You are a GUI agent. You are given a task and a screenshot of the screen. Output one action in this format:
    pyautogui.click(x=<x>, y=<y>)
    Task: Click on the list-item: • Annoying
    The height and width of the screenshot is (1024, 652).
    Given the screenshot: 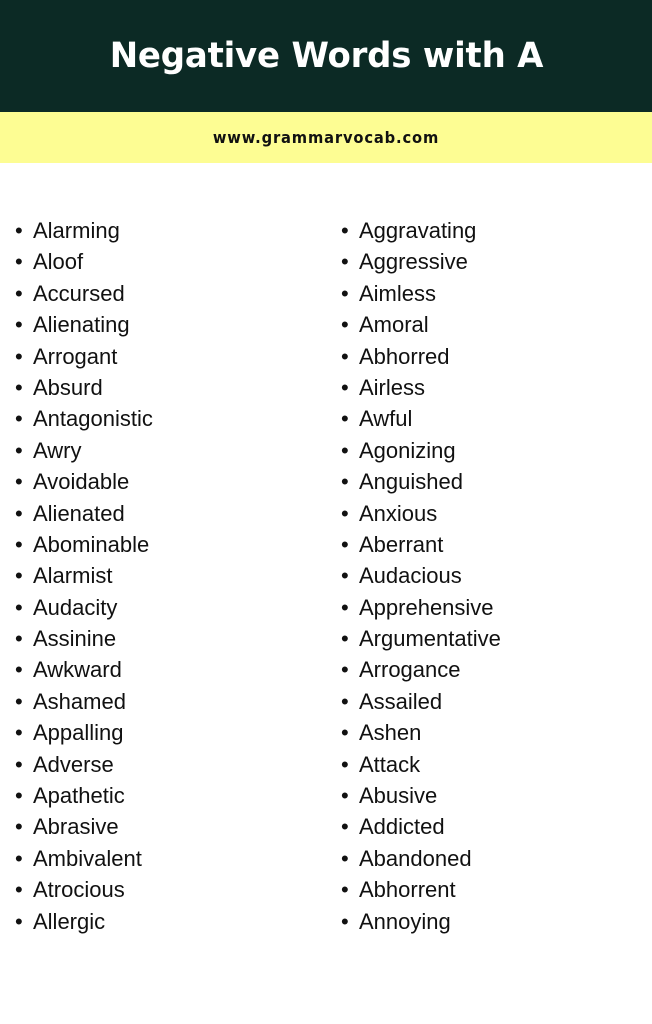 What is the action you would take?
    pyautogui.click(x=489, y=921)
    